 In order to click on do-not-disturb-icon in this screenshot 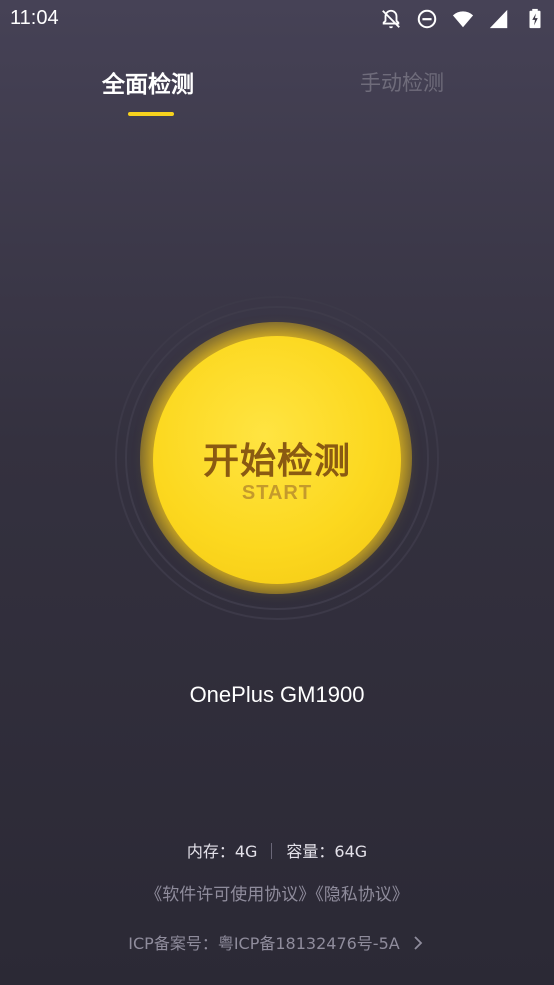, I will do `click(427, 19)`.